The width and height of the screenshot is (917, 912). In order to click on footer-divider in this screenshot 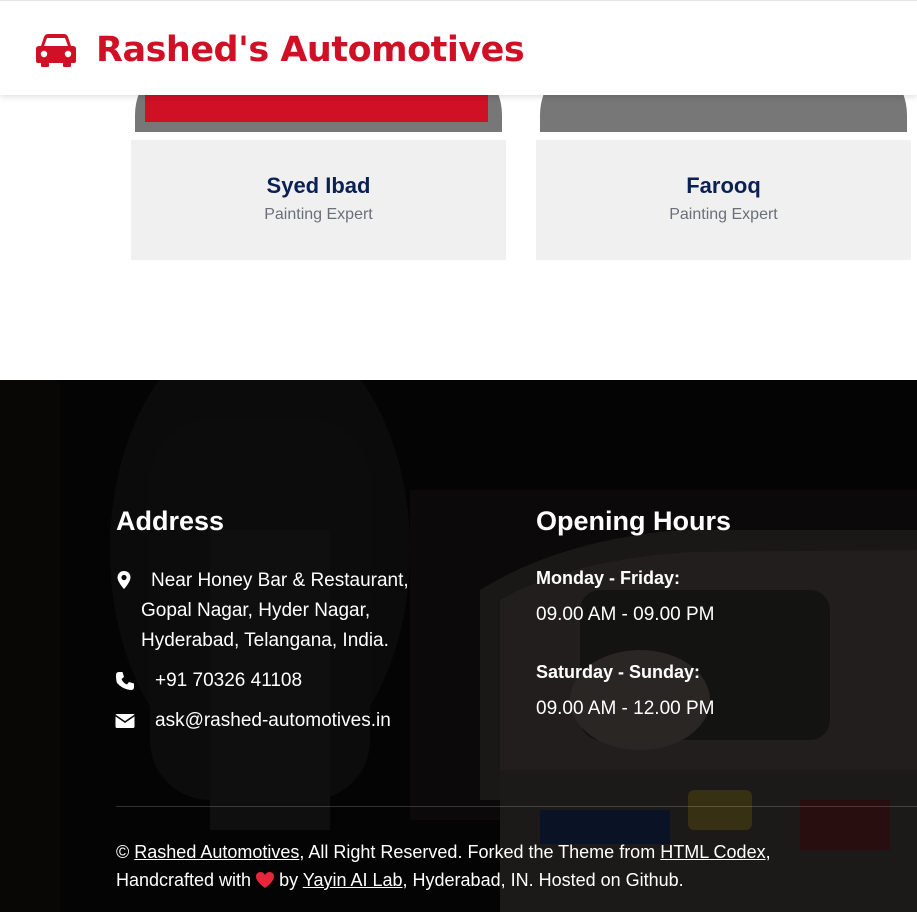, I will do `click(516, 806)`.